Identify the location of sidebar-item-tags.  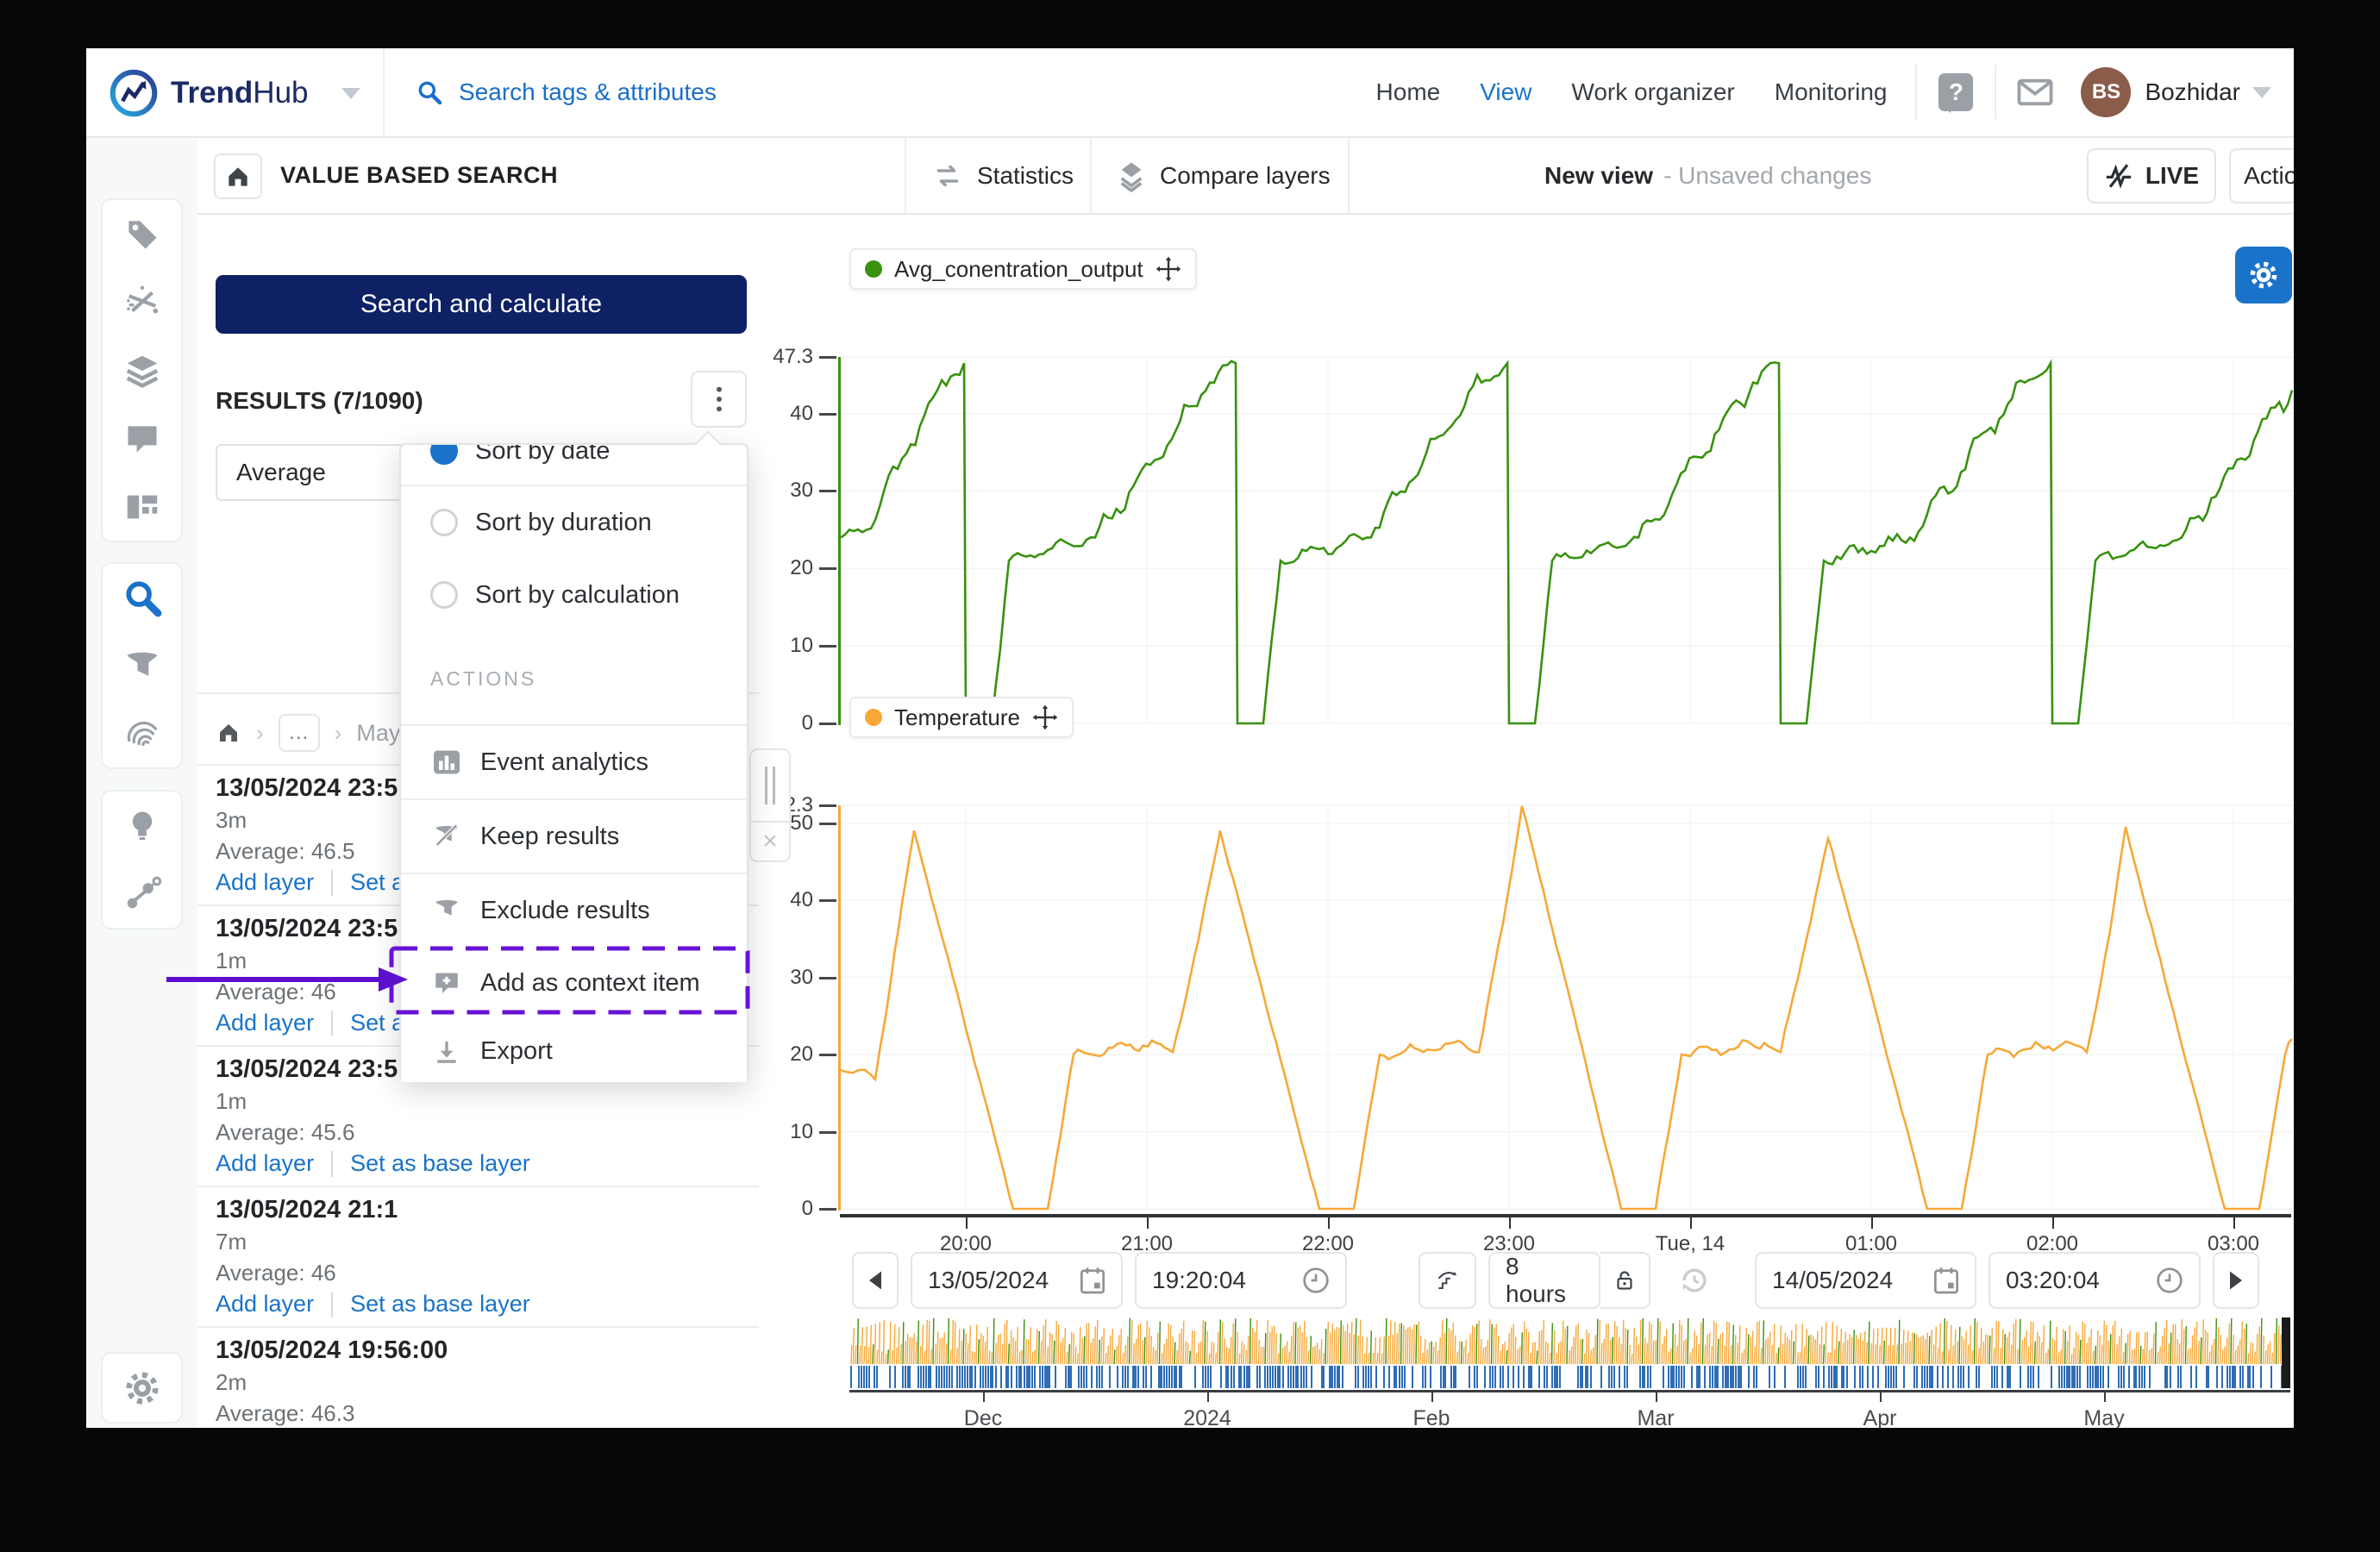
(142, 234).